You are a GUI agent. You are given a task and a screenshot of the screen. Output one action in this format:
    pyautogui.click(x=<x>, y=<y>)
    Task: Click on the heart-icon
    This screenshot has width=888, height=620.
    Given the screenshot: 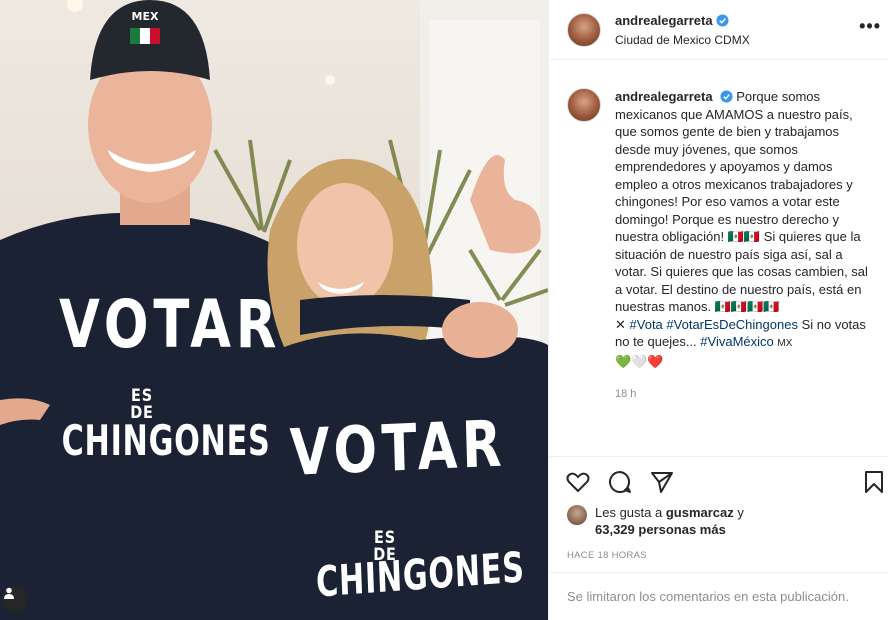 What is the action you would take?
    pyautogui.click(x=578, y=482)
    